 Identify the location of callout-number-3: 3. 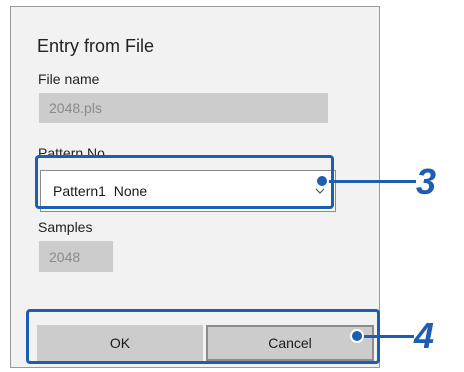
(426, 181).